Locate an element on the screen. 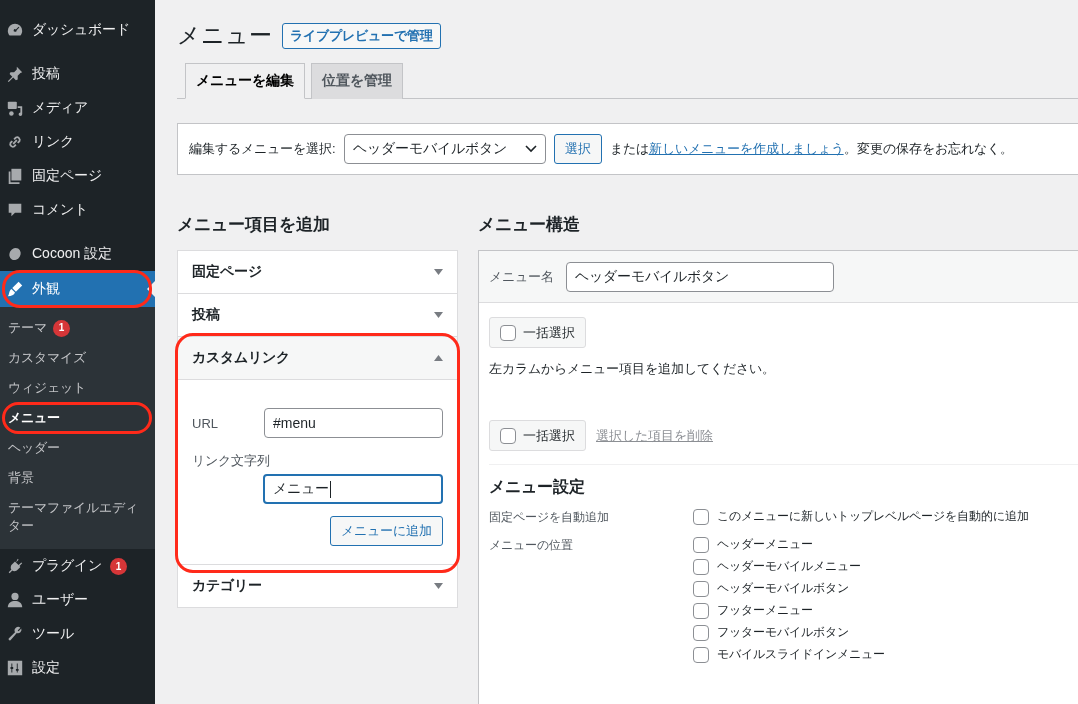  section-heading: メニュー構造 is located at coordinates (529, 225).